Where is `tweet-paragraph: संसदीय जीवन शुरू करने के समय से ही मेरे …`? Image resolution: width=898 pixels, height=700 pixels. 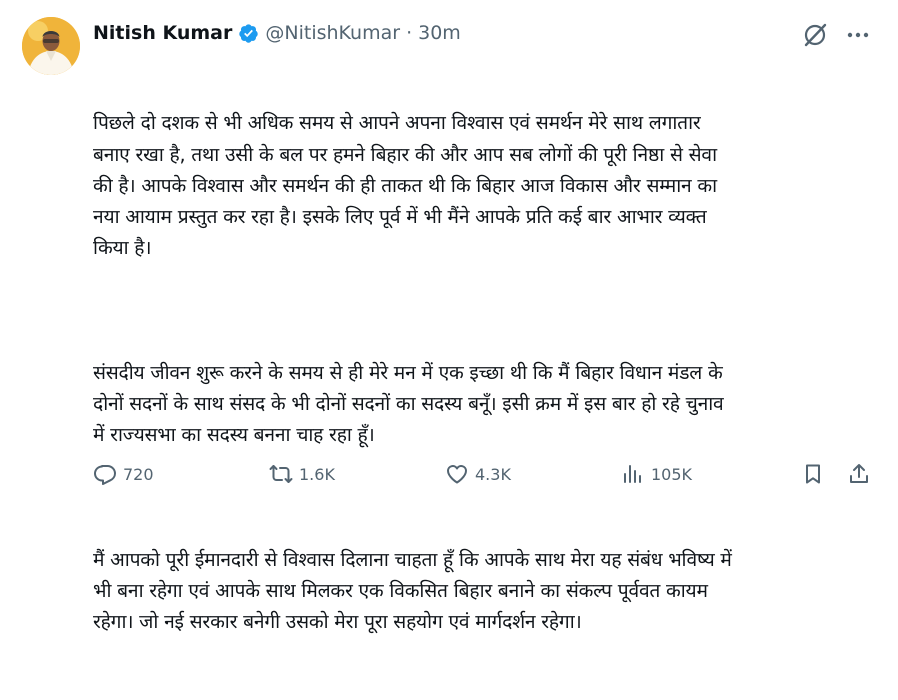 tweet-paragraph: संसदीय जीवन शुरू करने के समय से ही मेरे … is located at coordinates (408, 403).